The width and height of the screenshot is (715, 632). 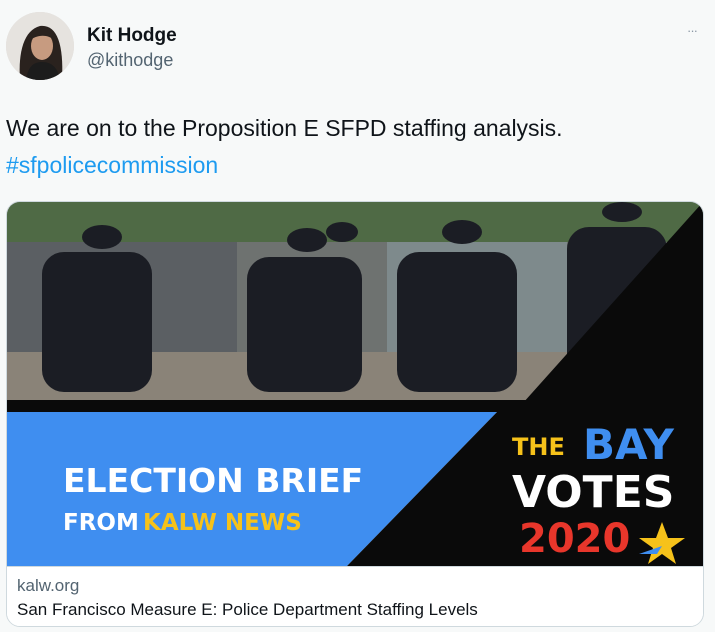 I want to click on election-brief-text: ELECTION BRIEF, so click(x=213, y=480).